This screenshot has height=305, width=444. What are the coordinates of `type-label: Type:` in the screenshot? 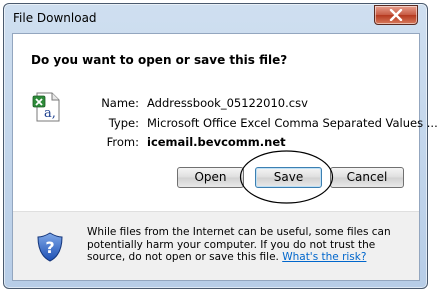 It's located at (123, 123).